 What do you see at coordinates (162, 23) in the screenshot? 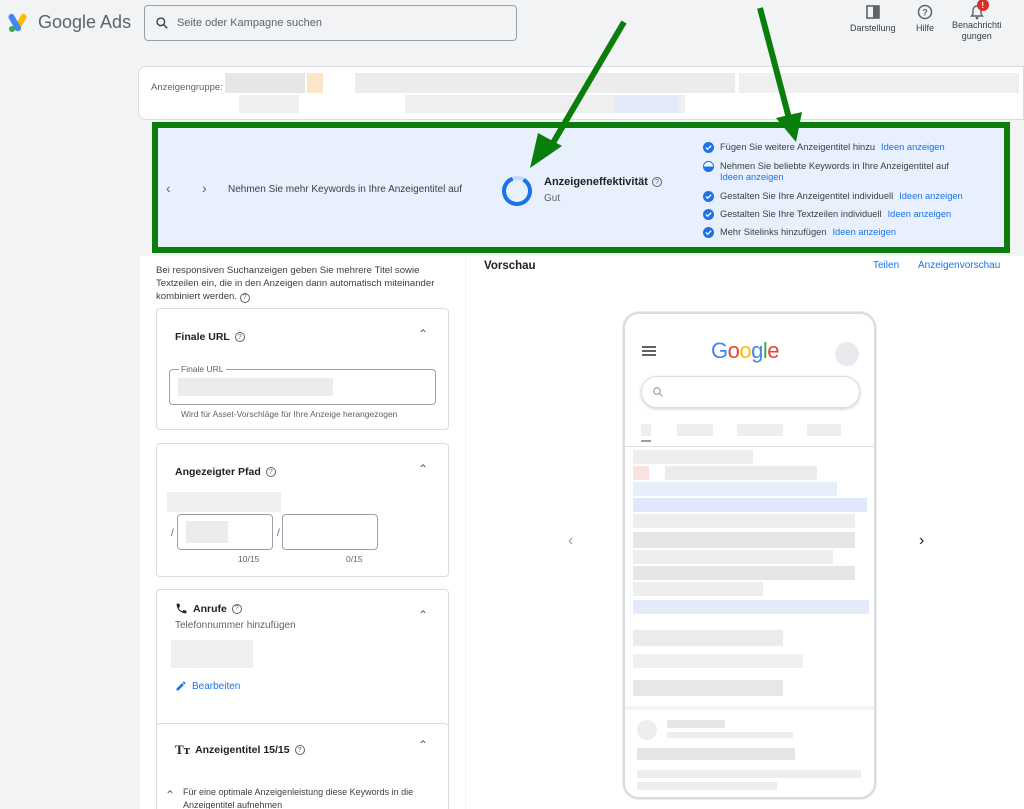
I see `search-icon` at bounding box center [162, 23].